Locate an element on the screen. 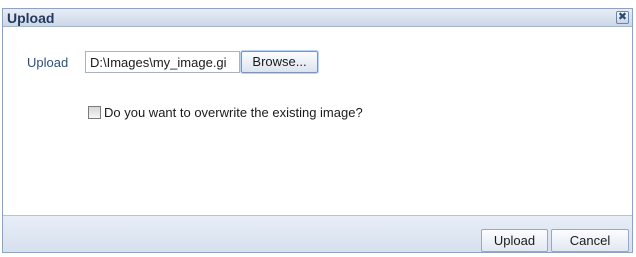 This screenshot has height=257, width=636. upload-field-label: Upload is located at coordinates (48, 62).